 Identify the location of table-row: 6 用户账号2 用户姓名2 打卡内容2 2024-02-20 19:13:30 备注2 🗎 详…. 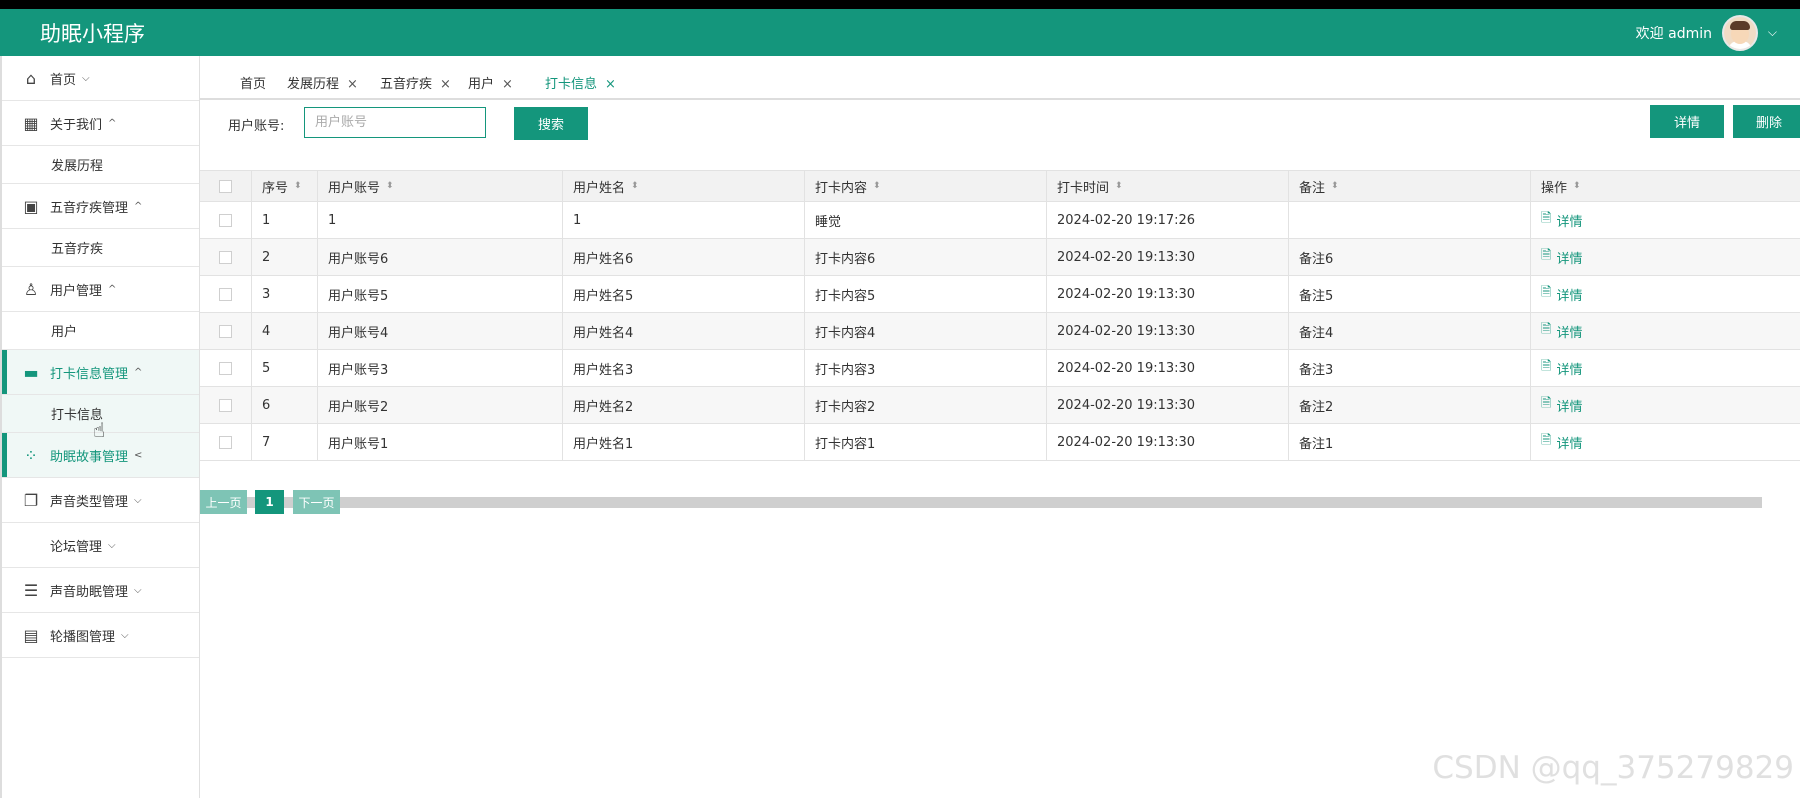
(1000, 405).